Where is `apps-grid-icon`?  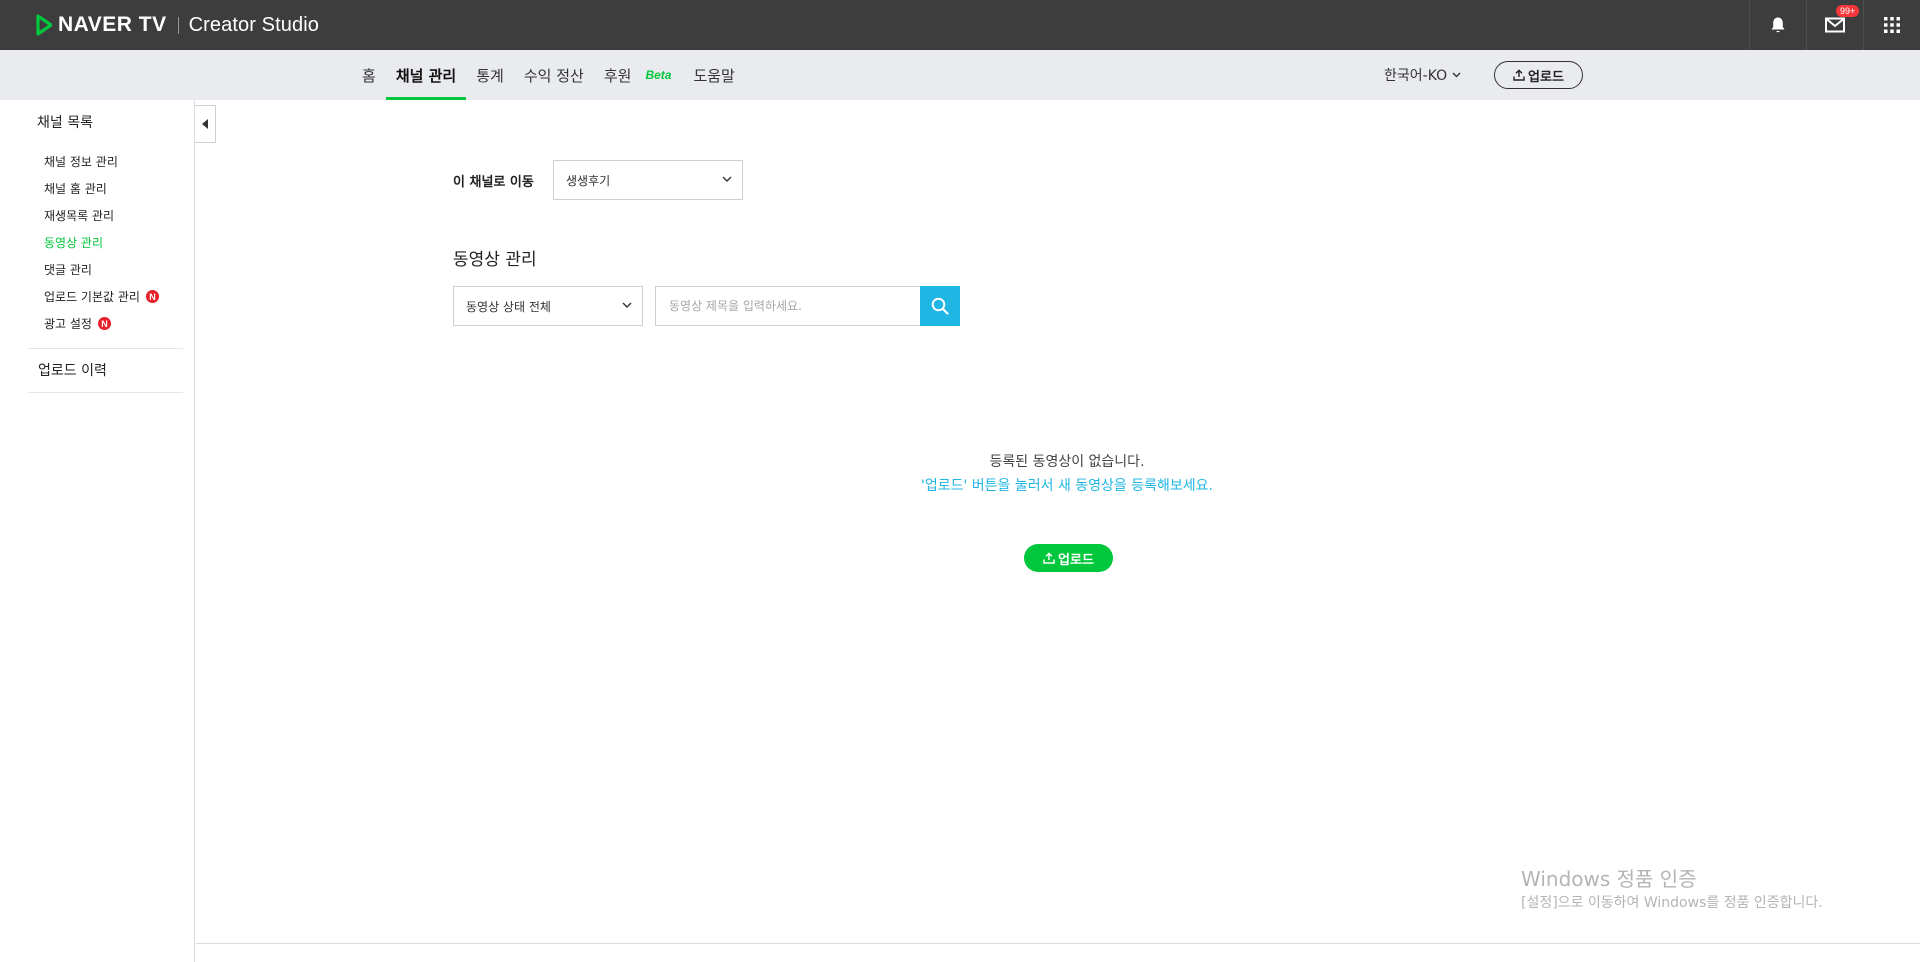 apps-grid-icon is located at coordinates (1892, 25).